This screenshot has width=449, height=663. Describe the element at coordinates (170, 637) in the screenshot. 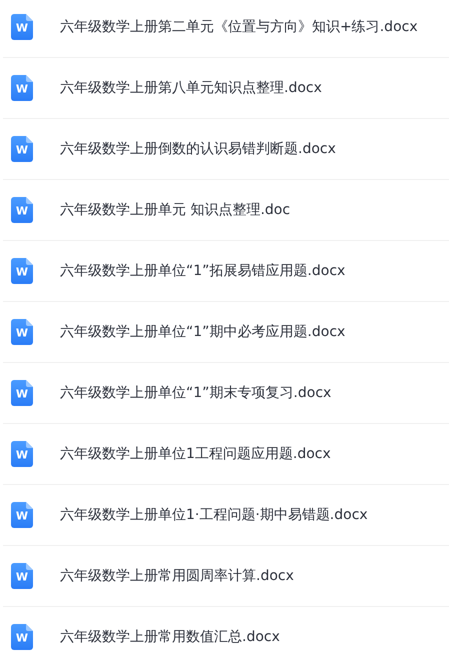

I see `file-name: 六年级数学上册常用数值汇总.docx` at that location.